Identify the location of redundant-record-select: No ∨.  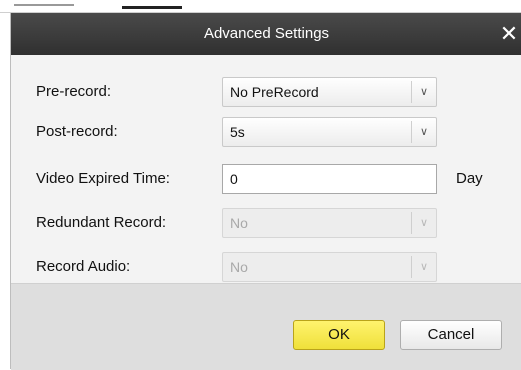
(329, 223).